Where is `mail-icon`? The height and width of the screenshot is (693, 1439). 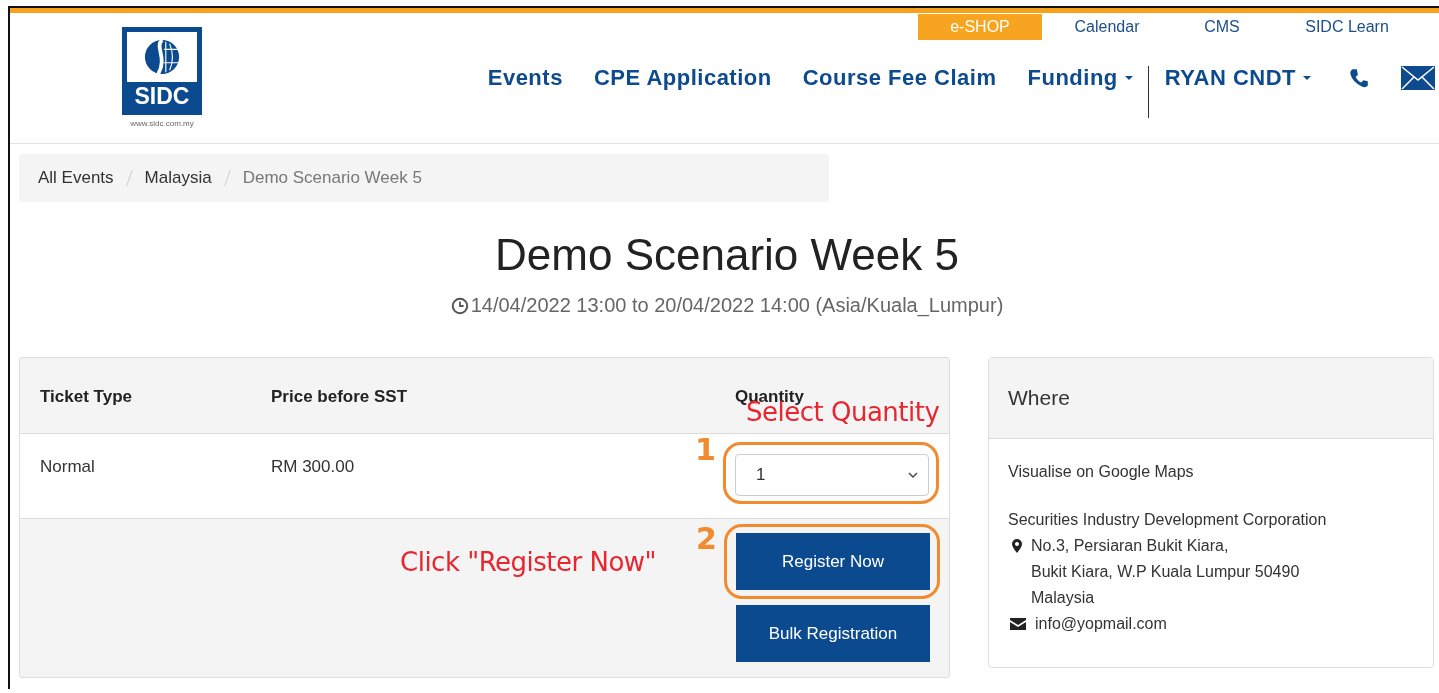 mail-icon is located at coordinates (1418, 78).